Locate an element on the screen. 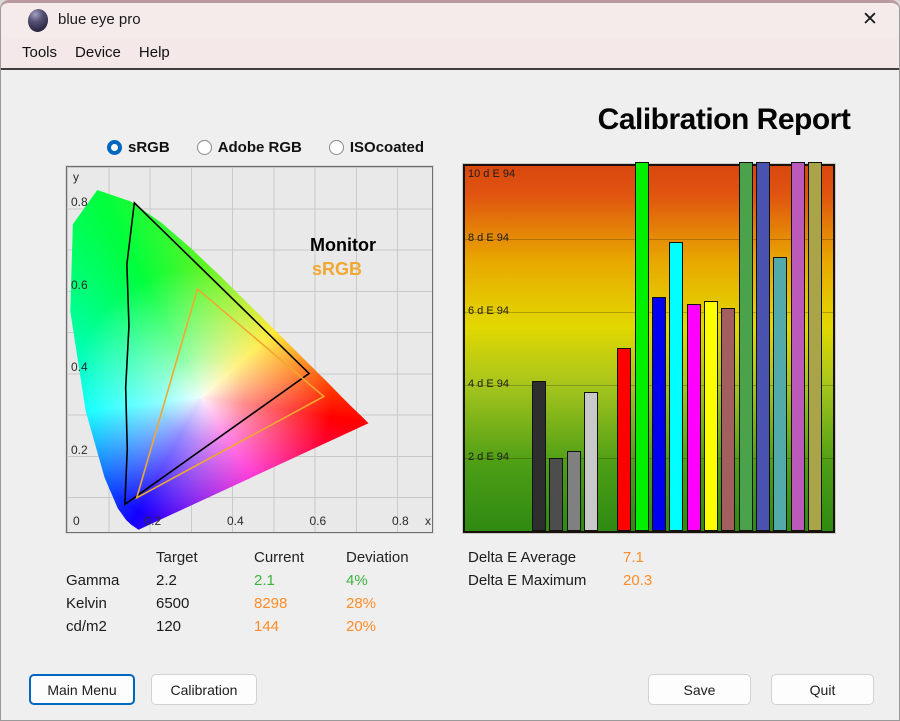 The width and height of the screenshot is (900, 721). menu-tools: Tools is located at coordinates (39, 52).